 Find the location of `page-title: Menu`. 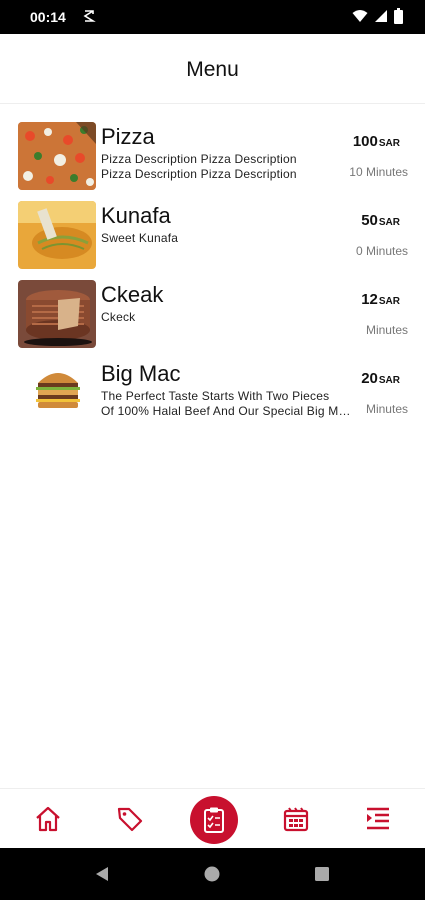

page-title: Menu is located at coordinates (212, 69).